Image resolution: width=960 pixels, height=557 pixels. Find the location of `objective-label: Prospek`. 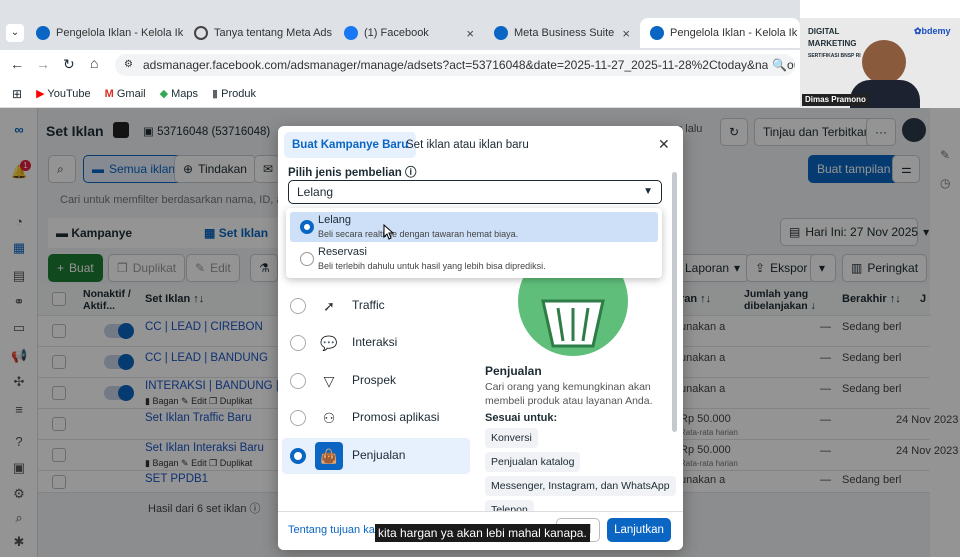

objective-label: Prospek is located at coordinates (374, 380).